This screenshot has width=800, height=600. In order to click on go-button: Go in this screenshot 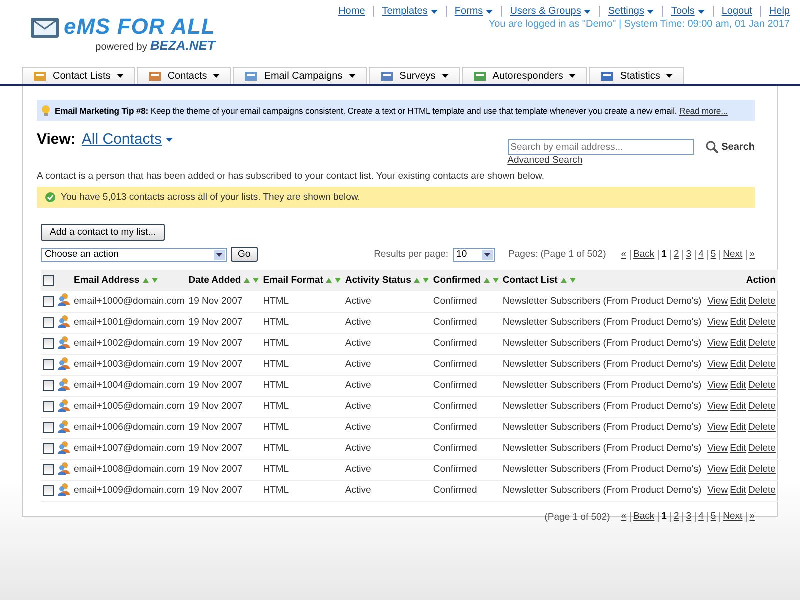, I will do `click(244, 254)`.